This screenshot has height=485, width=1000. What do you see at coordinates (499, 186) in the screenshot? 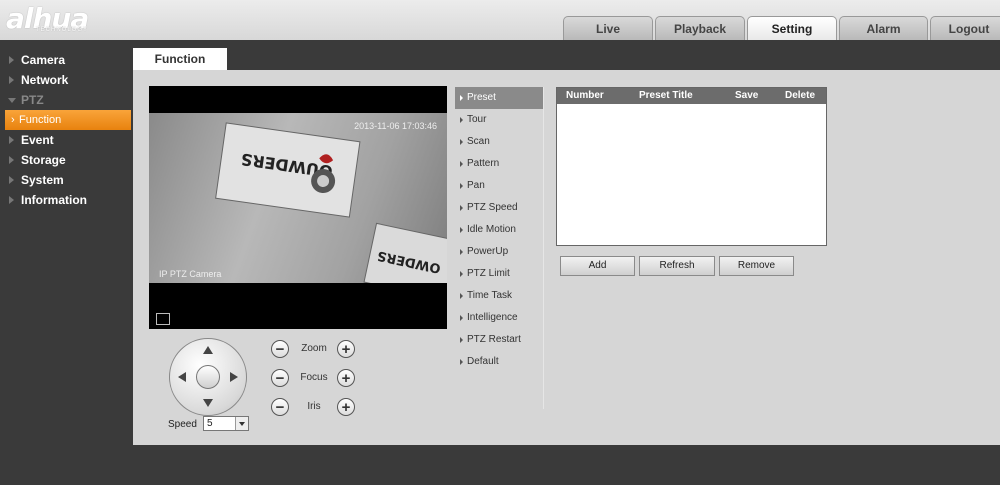
I see `menu-item-pan: Pan` at bounding box center [499, 186].